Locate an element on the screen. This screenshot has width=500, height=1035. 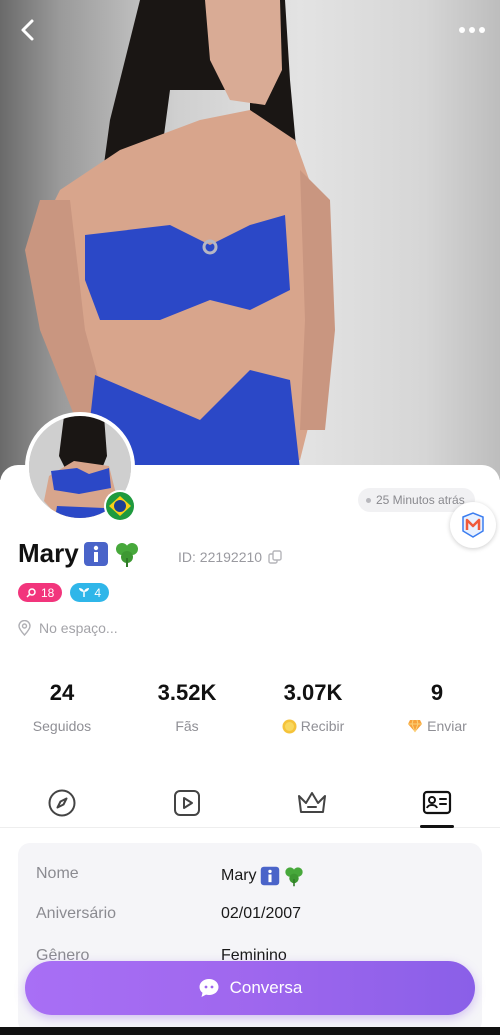
tab-moments is located at coordinates (62, 805).